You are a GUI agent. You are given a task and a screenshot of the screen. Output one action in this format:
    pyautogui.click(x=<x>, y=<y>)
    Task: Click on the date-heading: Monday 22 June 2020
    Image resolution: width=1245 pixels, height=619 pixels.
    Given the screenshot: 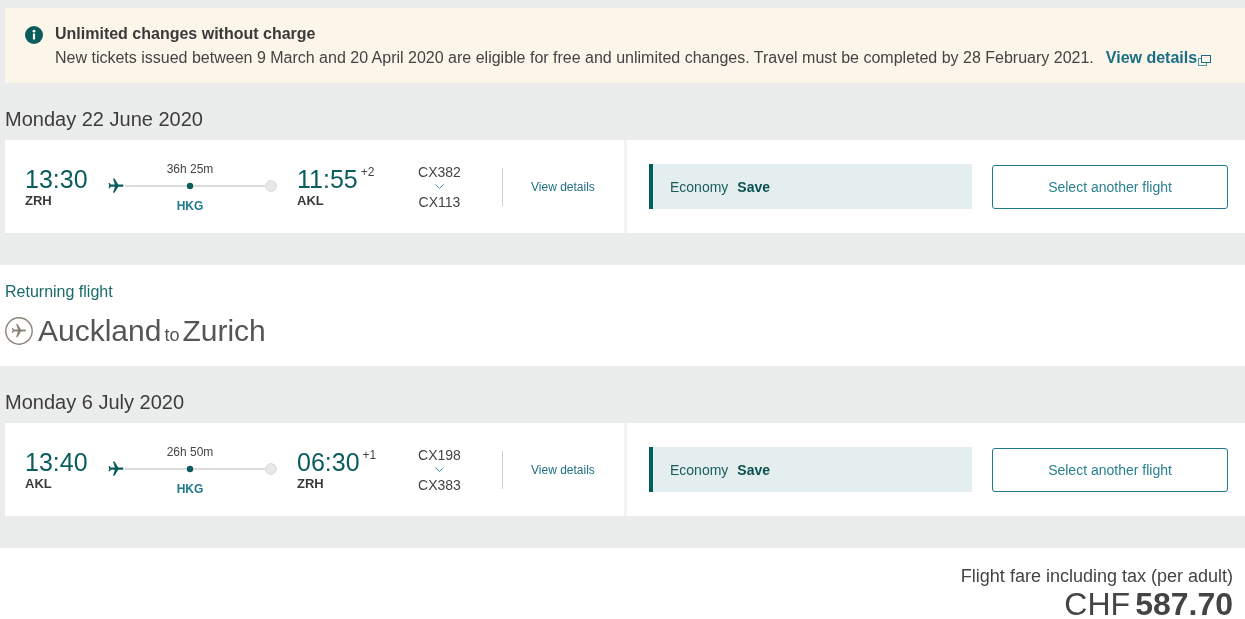 What is the action you would take?
    pyautogui.click(x=104, y=119)
    